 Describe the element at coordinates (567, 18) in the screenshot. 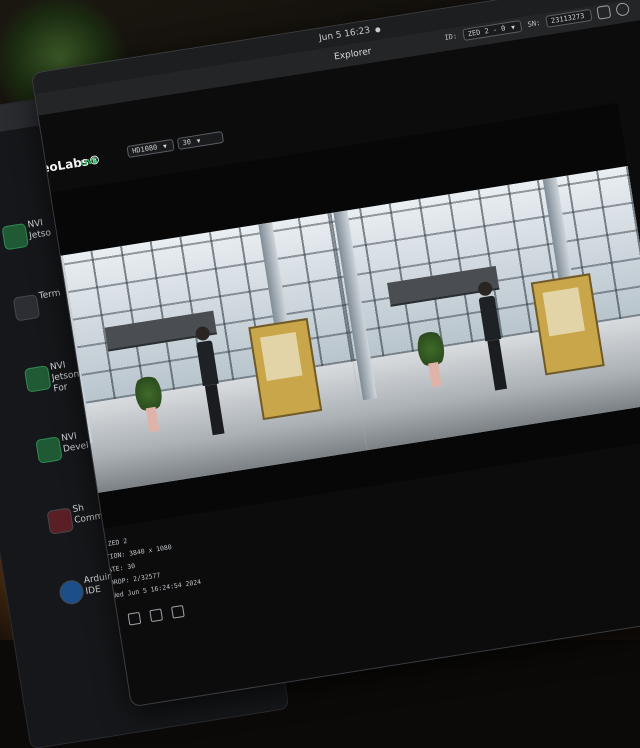

I see `serial-number-value: 23113273` at that location.